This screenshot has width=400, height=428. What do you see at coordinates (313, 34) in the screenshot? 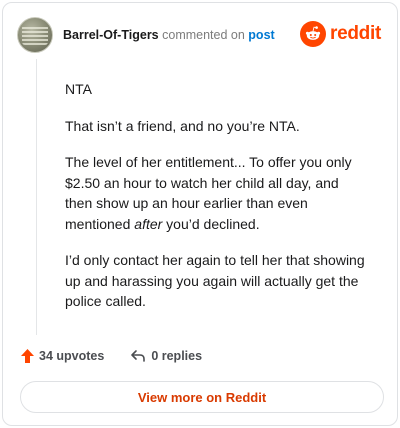
I see `reddit-alien-icon` at bounding box center [313, 34].